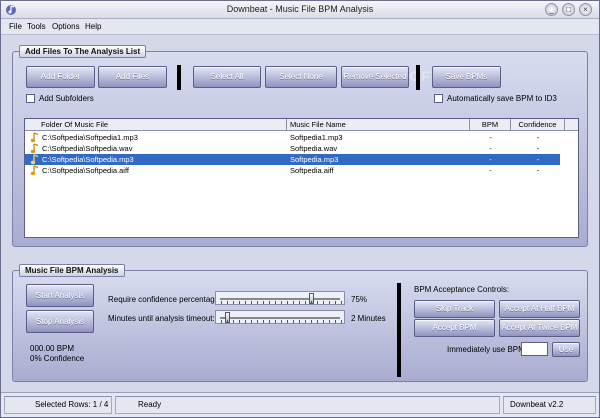 This screenshot has height=418, width=600. What do you see at coordinates (359, 299) in the screenshot?
I see `confidence-slider-value: 75%` at bounding box center [359, 299].